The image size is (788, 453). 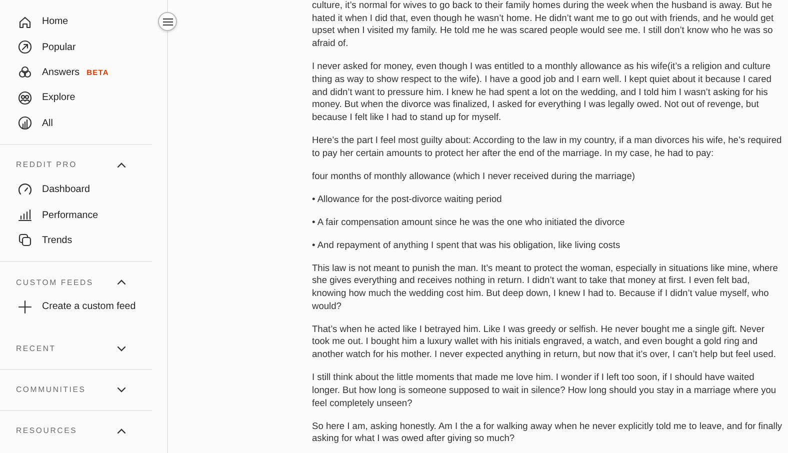 I want to click on post-paragraph: So here I am, asking honestly. Am I the a for walking away when he never explicitly told me to leave, and for finally asking for what I was owed after giving so much?, so click(x=548, y=432).